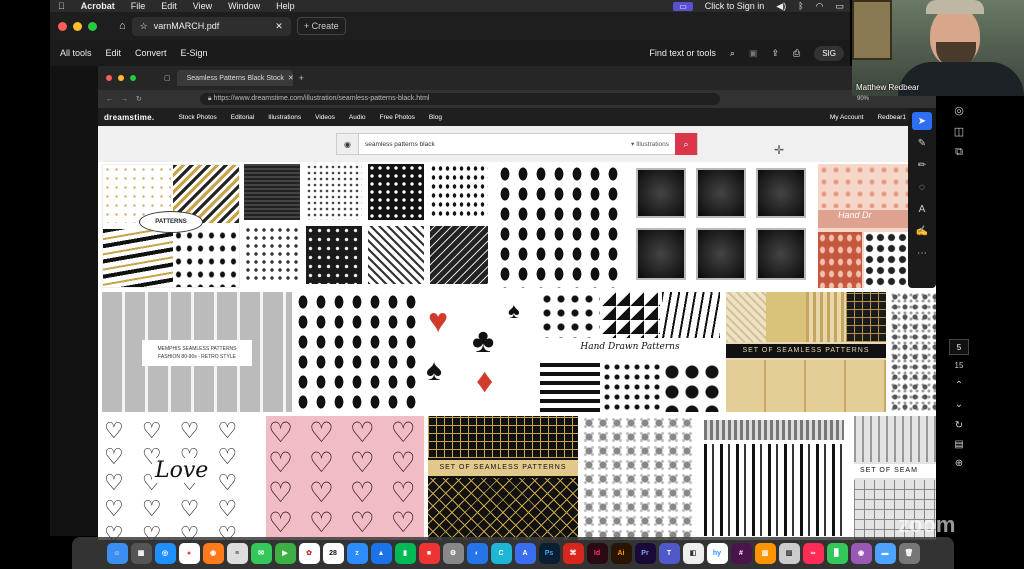 The height and width of the screenshot is (569, 1024). Describe the element at coordinates (682, 53) in the screenshot. I see `find-text-or-tools: Find text or tools` at that location.